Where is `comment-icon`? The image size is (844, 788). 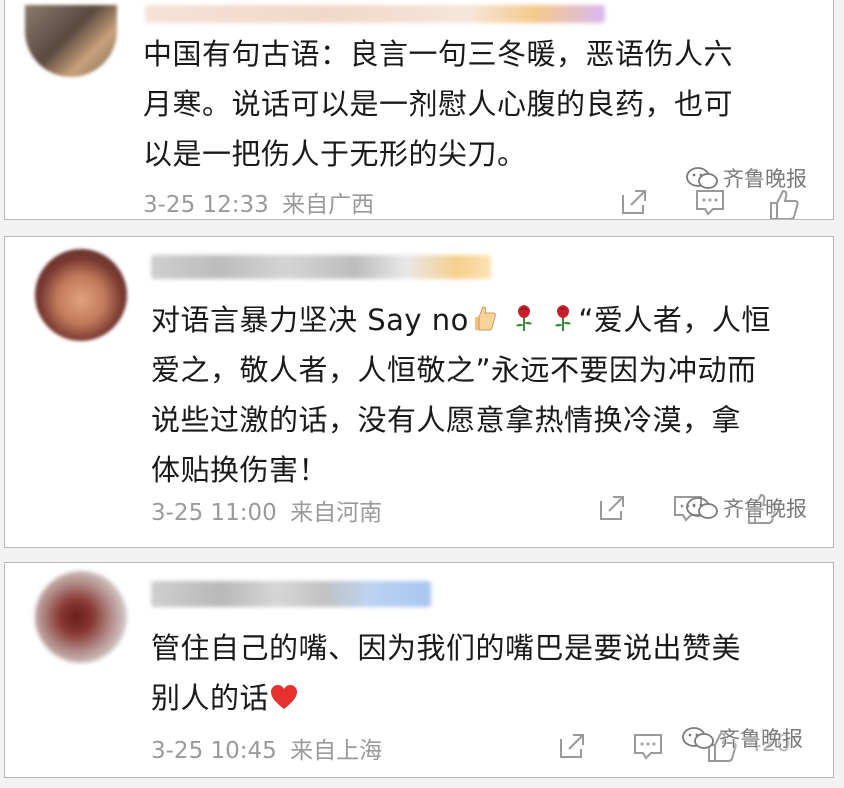 comment-icon is located at coordinates (648, 746).